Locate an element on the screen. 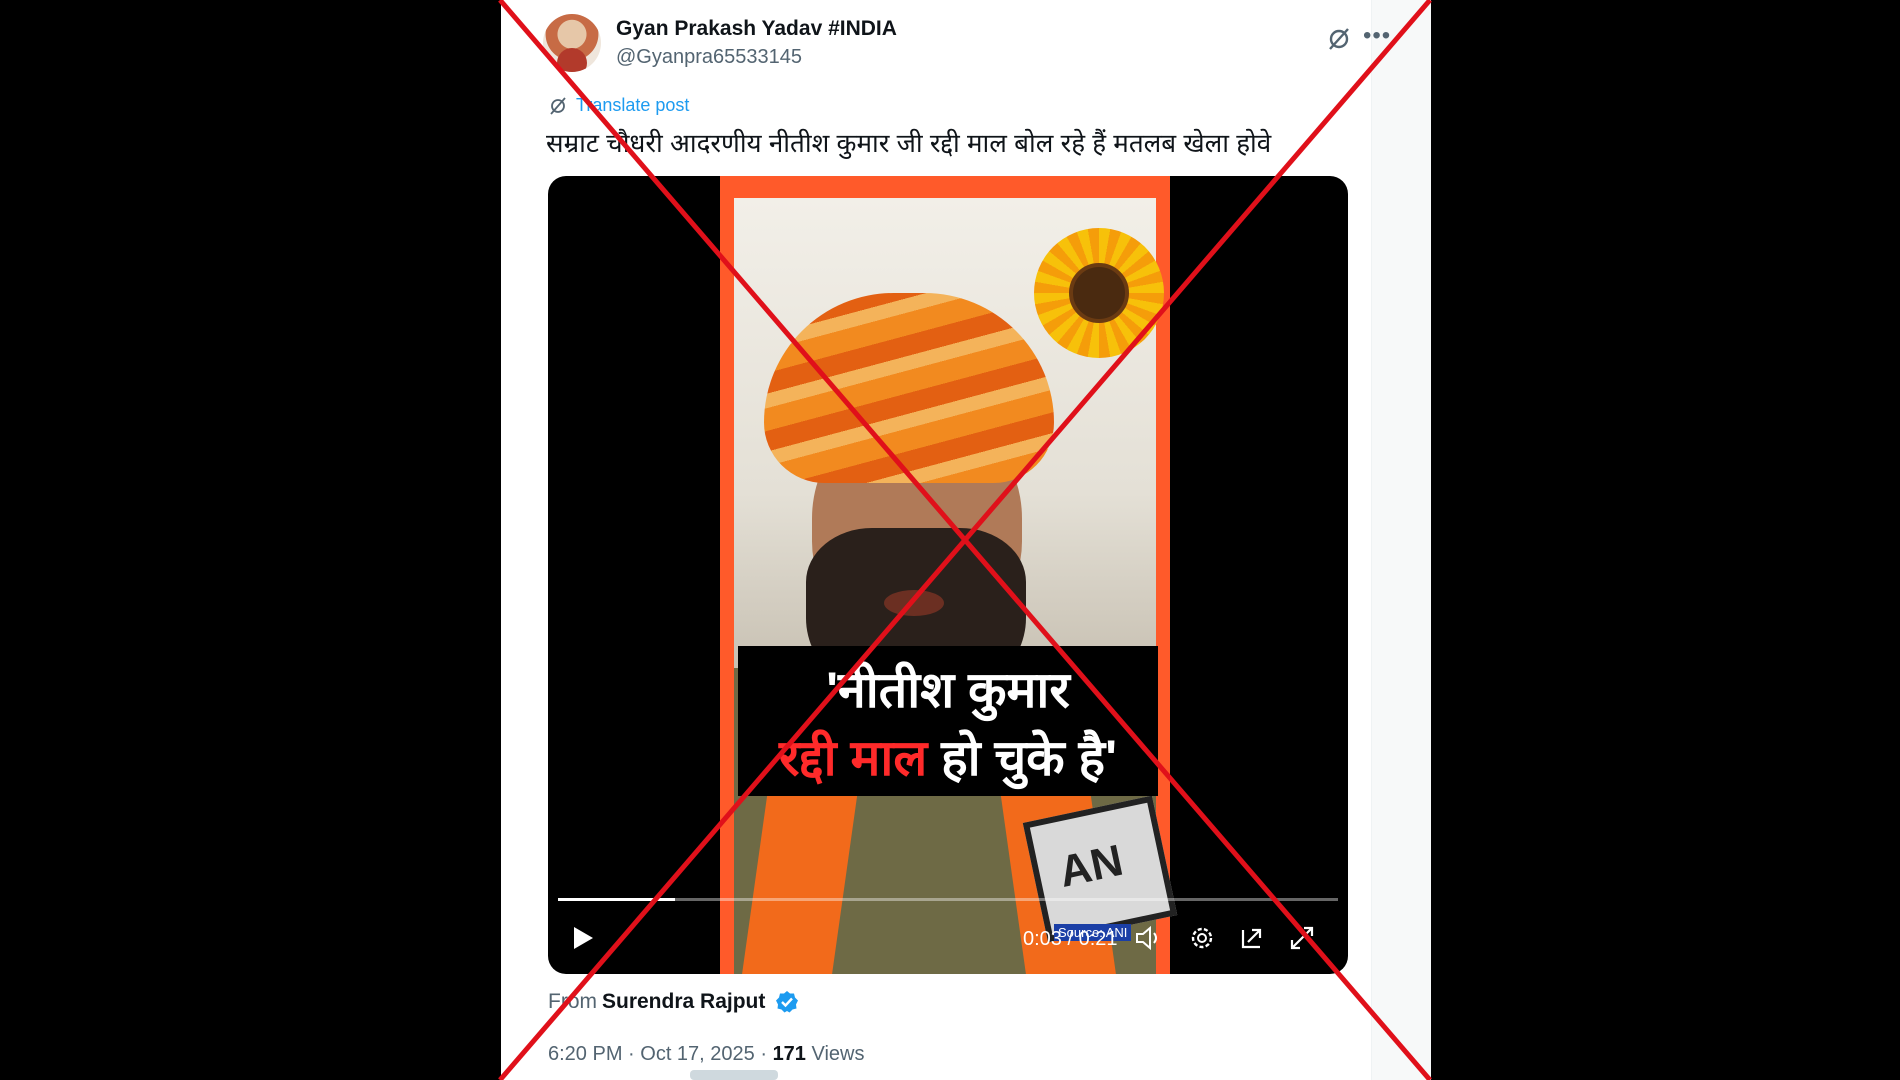  horizontal-scrollbar is located at coordinates (734, 1075).